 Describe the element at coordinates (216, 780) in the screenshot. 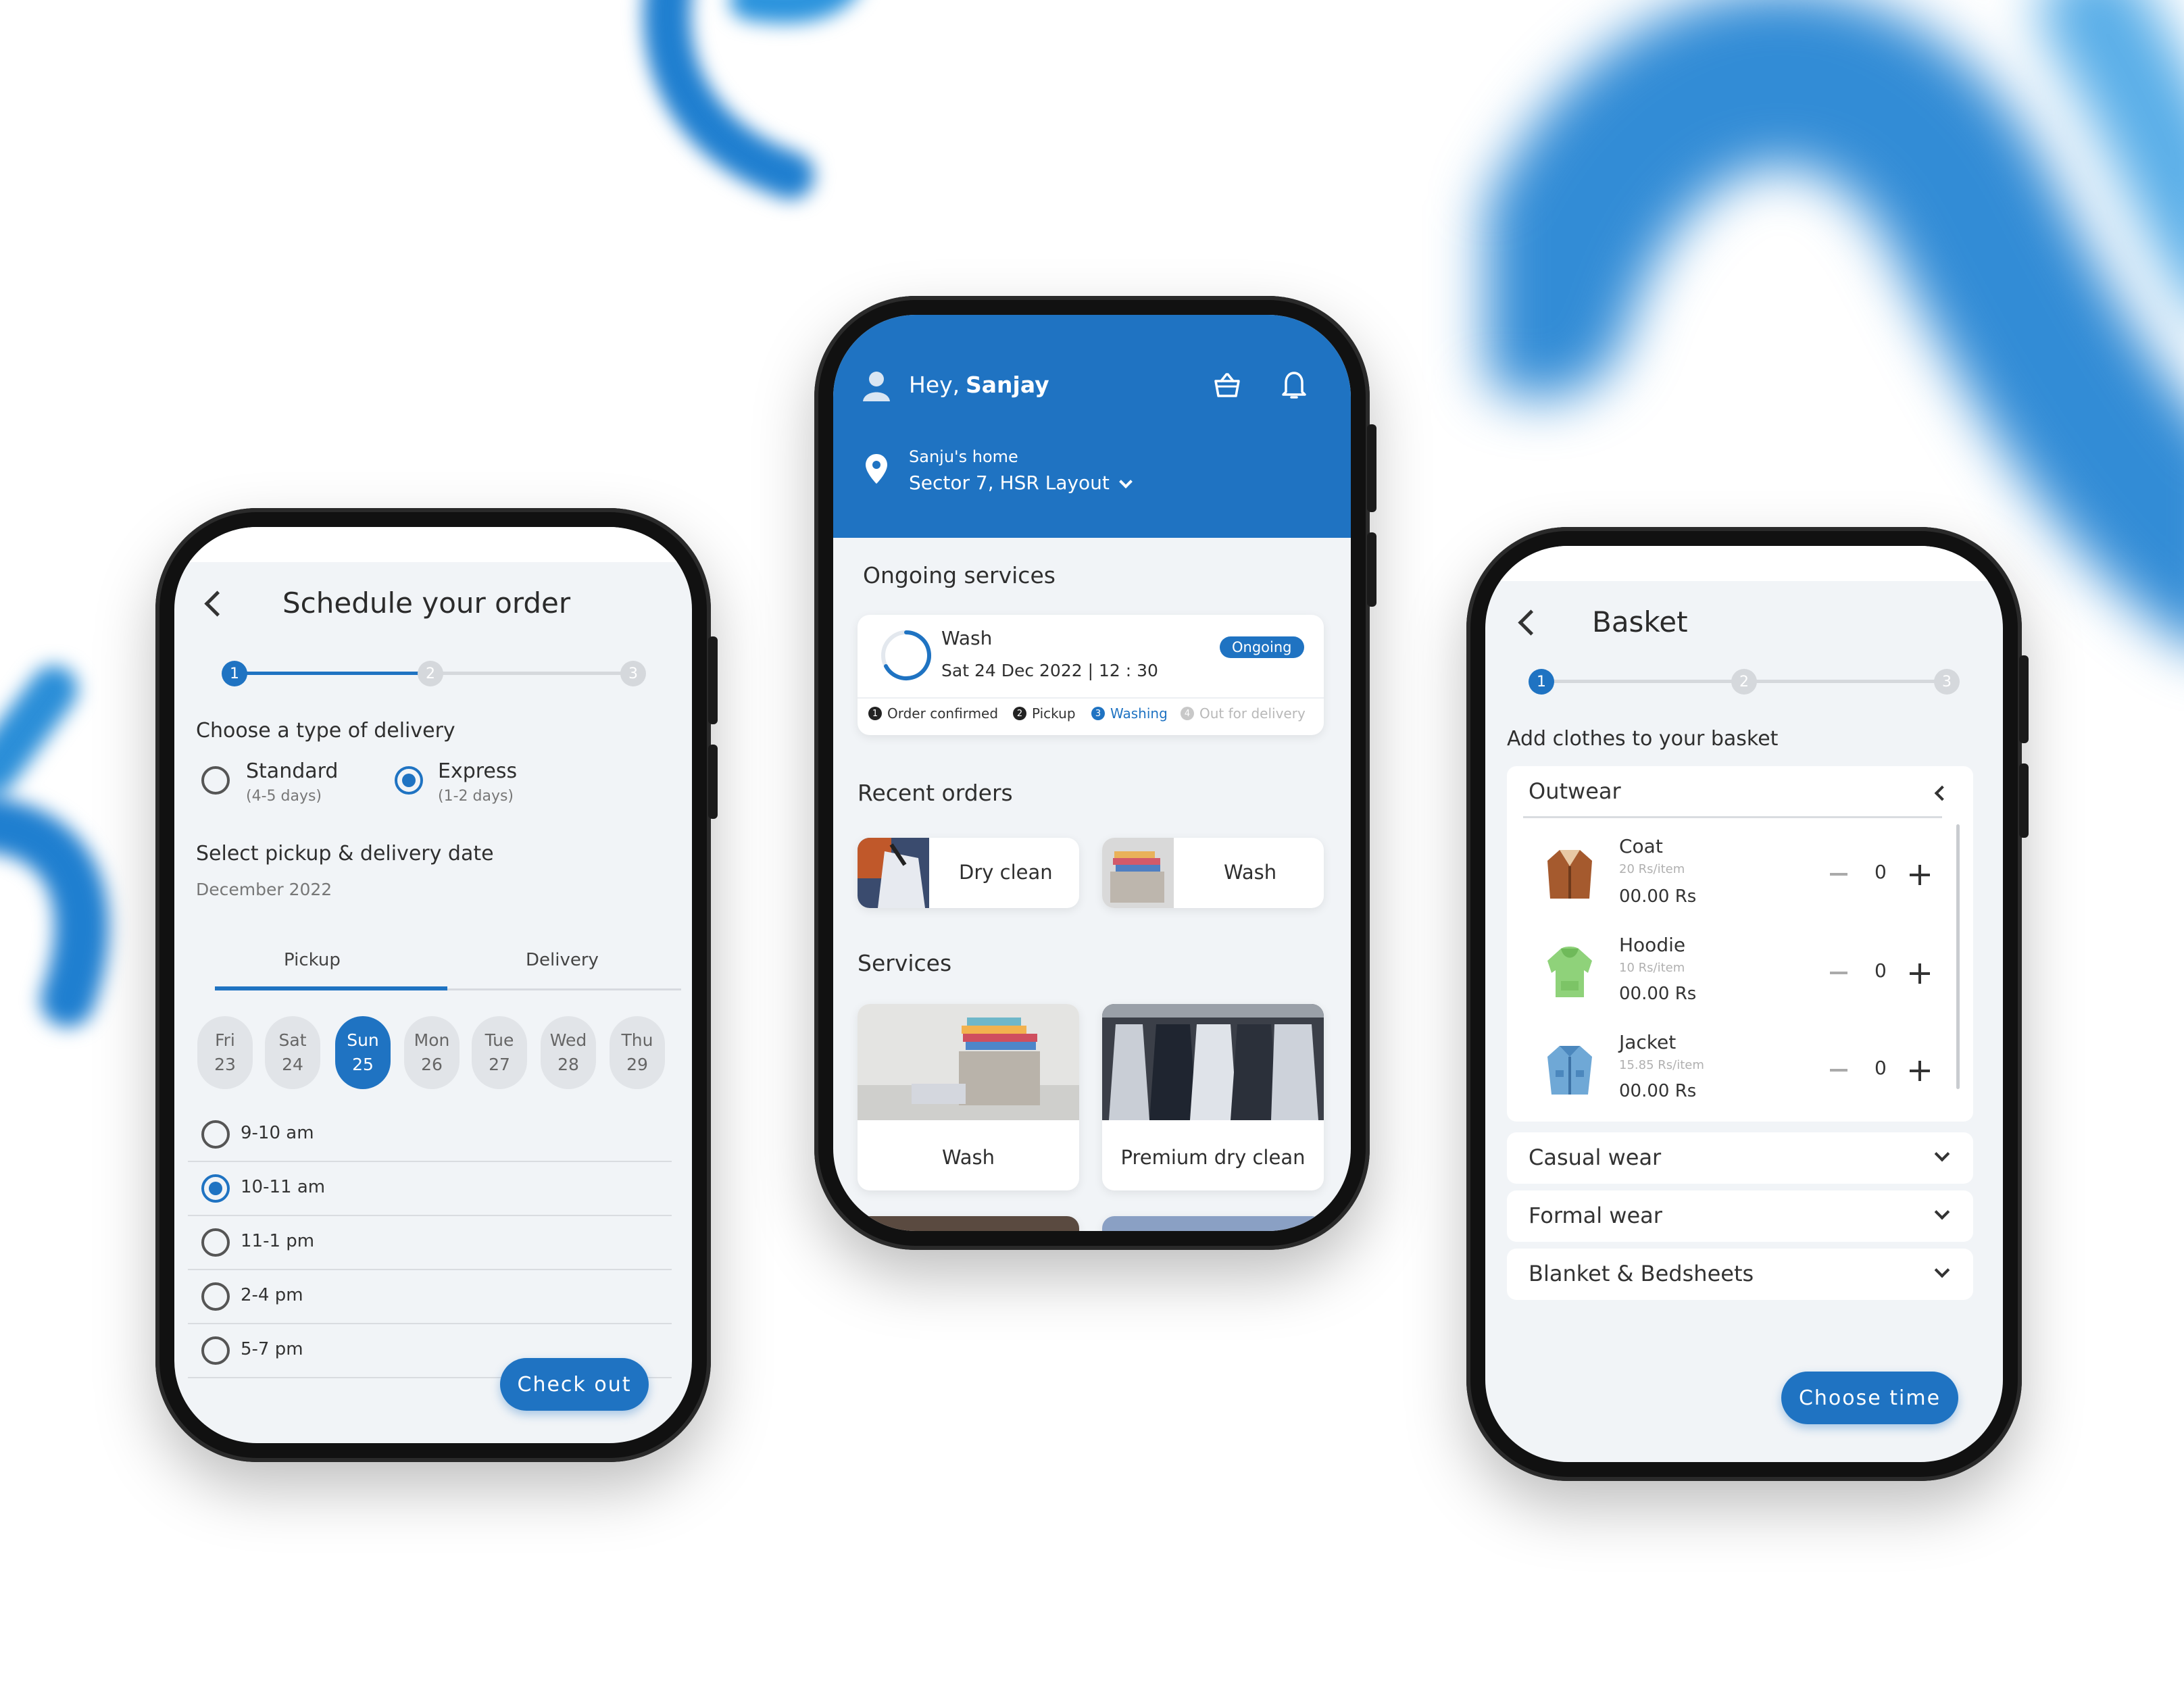

I see `standard-radio` at that location.